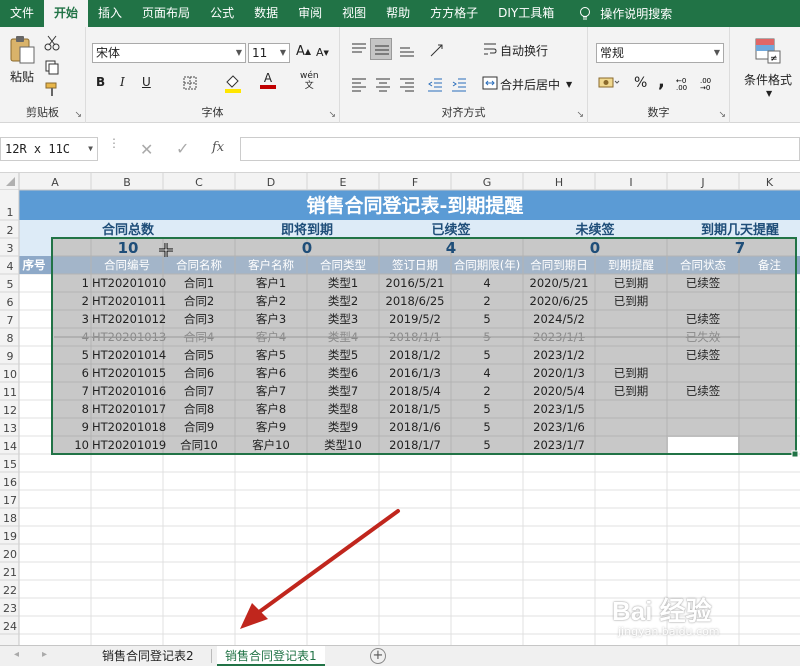 The image size is (800, 666). What do you see at coordinates (22, 13) in the screenshot?
I see `menu-tab-0: 文件` at bounding box center [22, 13].